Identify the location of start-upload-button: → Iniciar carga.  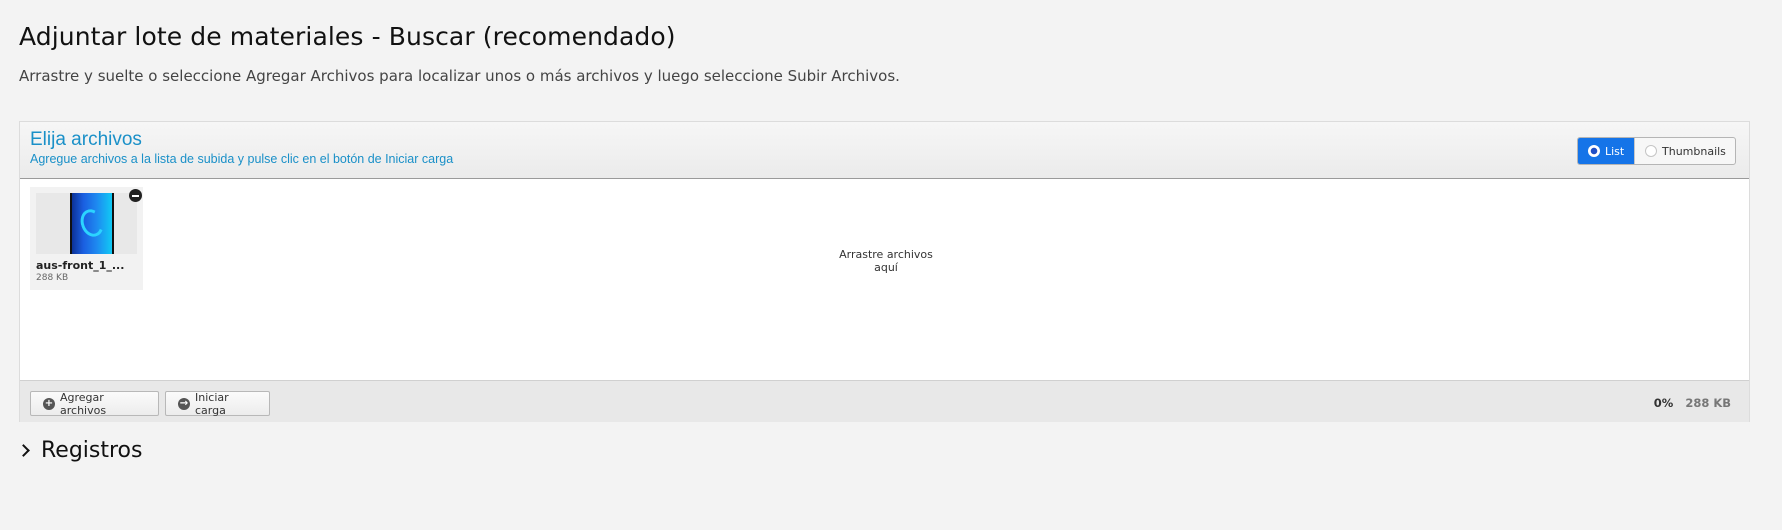
(217, 403).